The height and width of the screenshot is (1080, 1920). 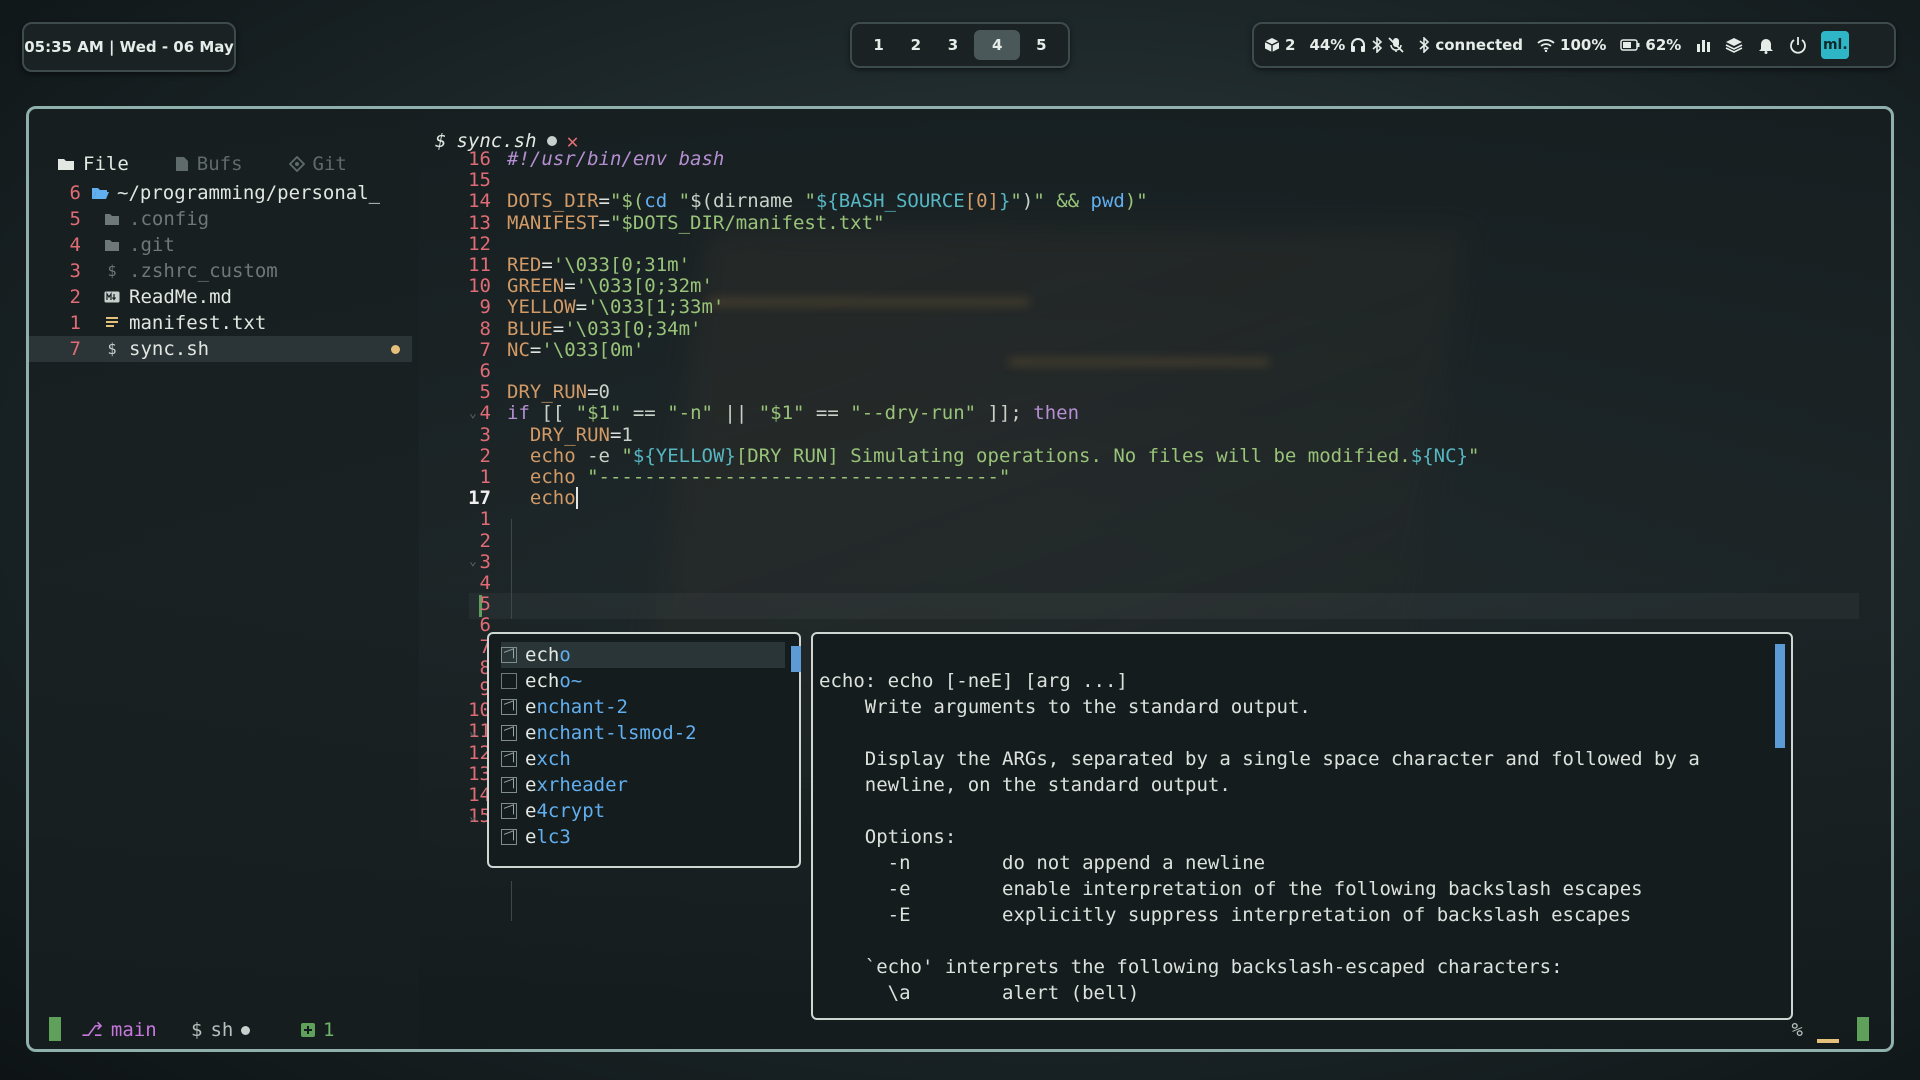 I want to click on wifi-strength: 100%, so click(x=1583, y=45).